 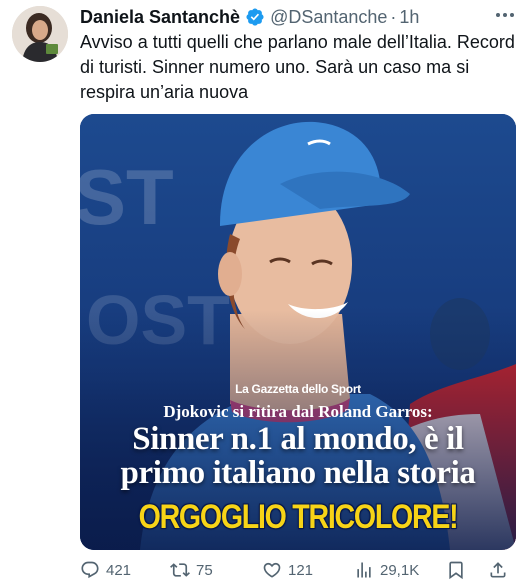 What do you see at coordinates (400, 570) in the screenshot?
I see `views-count: 29,1K` at bounding box center [400, 570].